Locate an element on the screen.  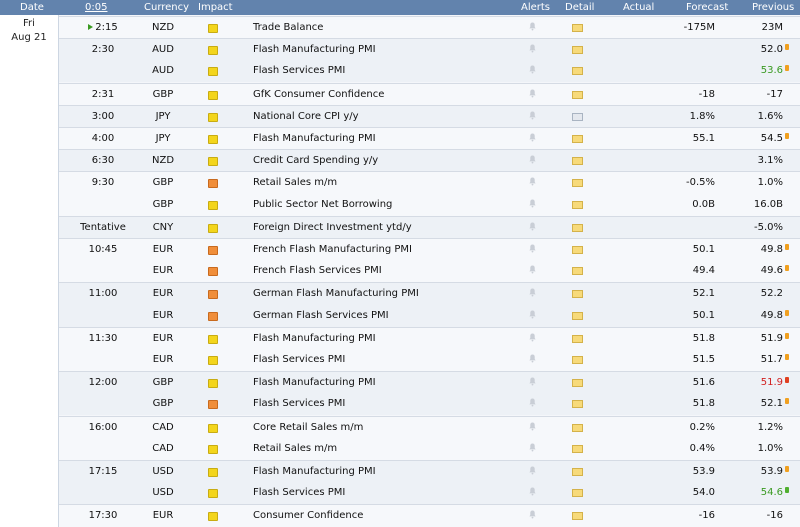
event-title: French Flash Services PMI is located at coordinates (317, 270).